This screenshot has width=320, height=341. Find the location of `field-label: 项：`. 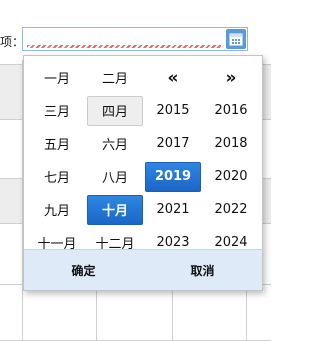

field-label: 项： is located at coordinates (12, 42).